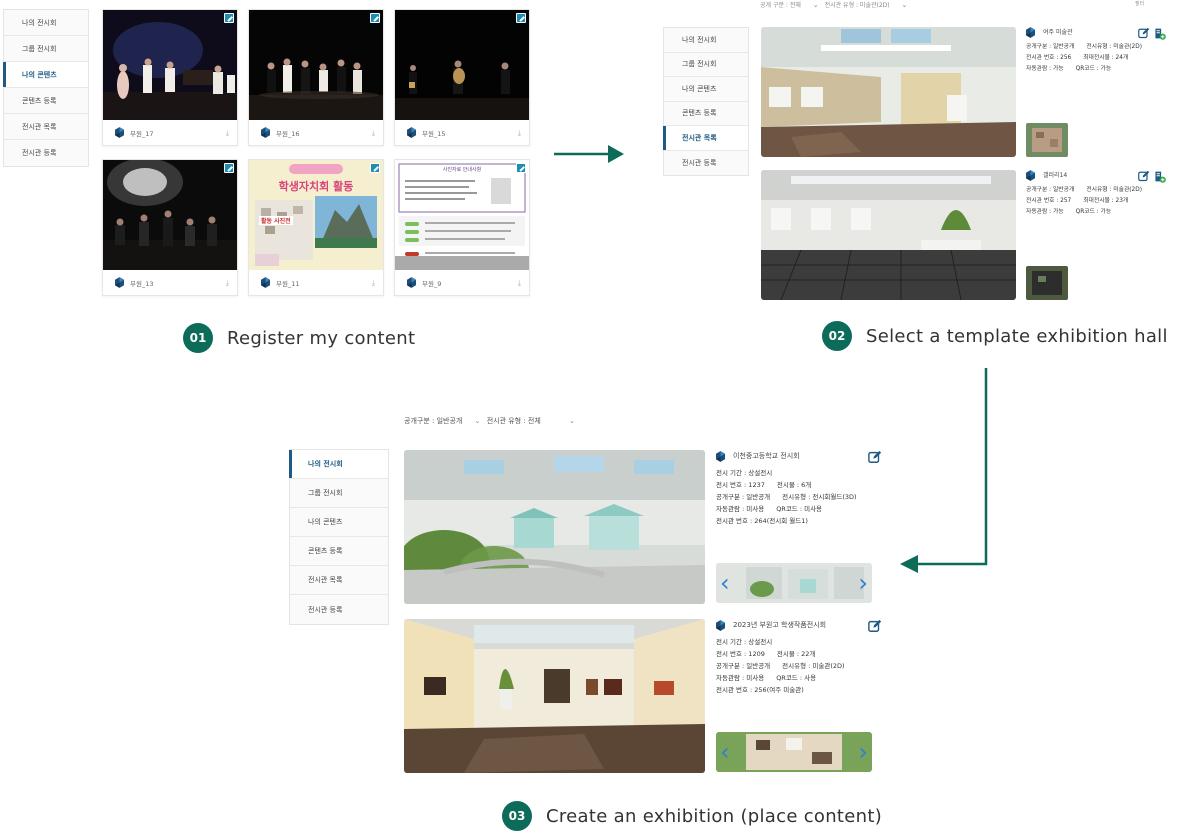 Image resolution: width=1182 pixels, height=831 pixels. What do you see at coordinates (316, 186) in the screenshot?
I see `poster-title: 학생자치회 활동` at bounding box center [316, 186].